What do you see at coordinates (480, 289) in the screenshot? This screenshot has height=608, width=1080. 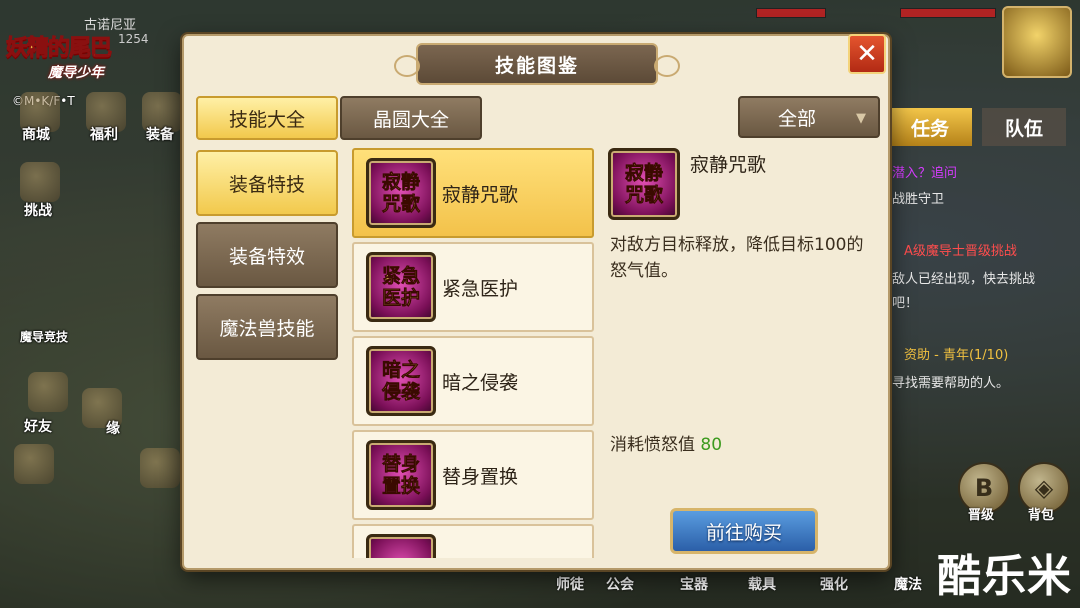 I see `skill-name: 紧急医护` at bounding box center [480, 289].